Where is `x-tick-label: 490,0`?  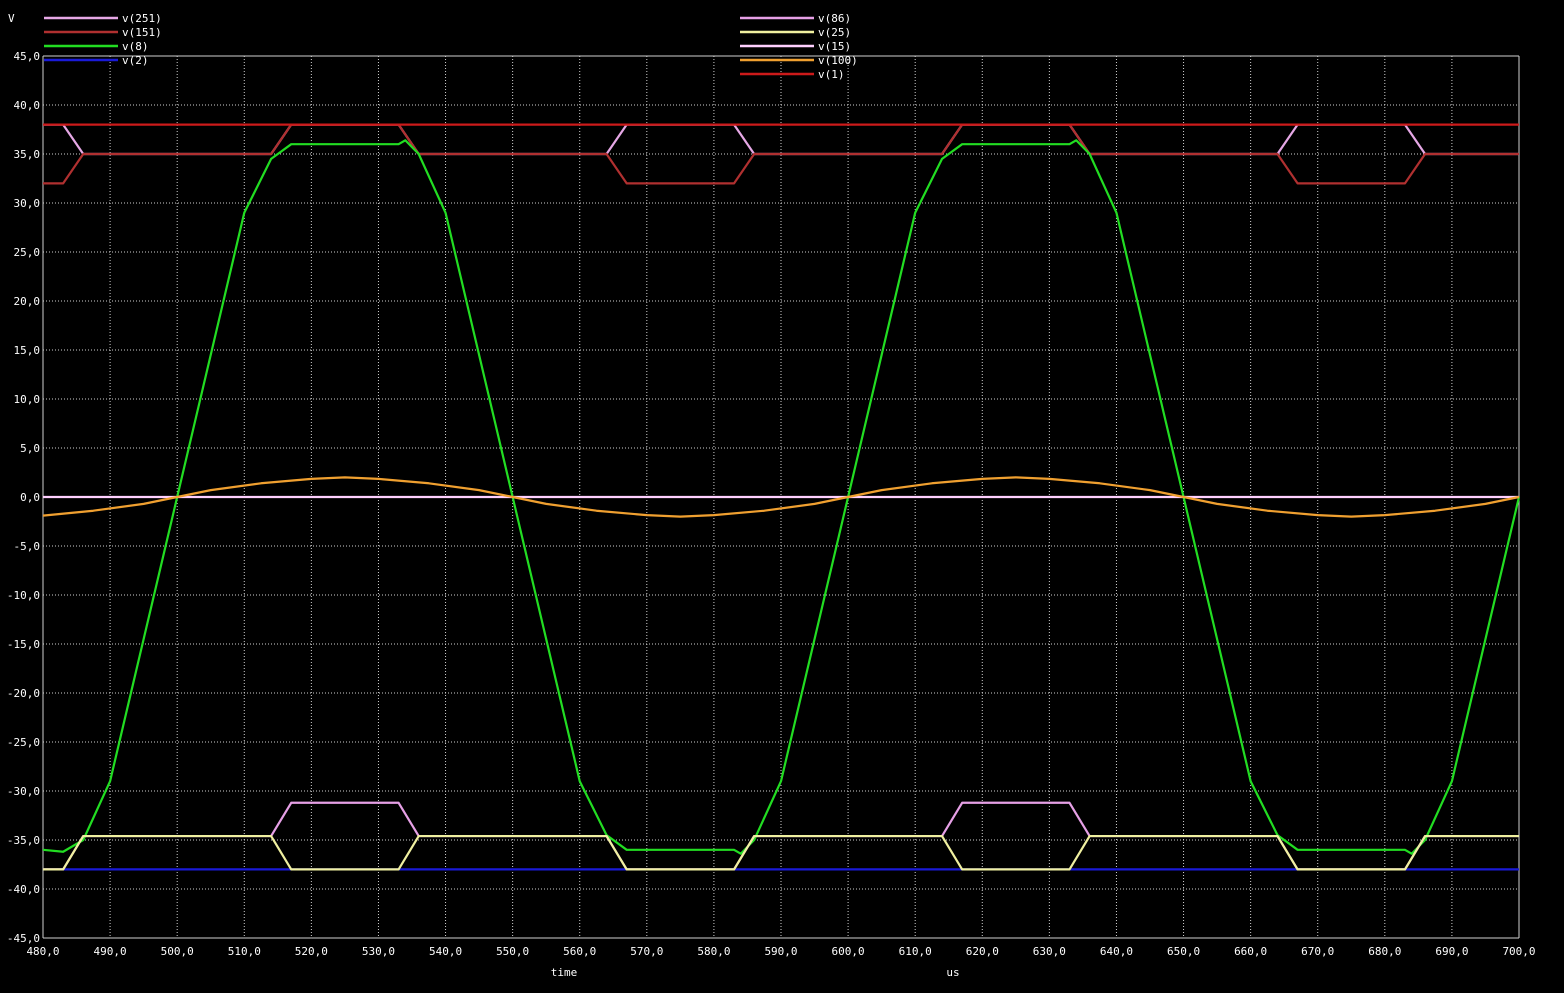
x-tick-label: 490,0 is located at coordinates (110, 951).